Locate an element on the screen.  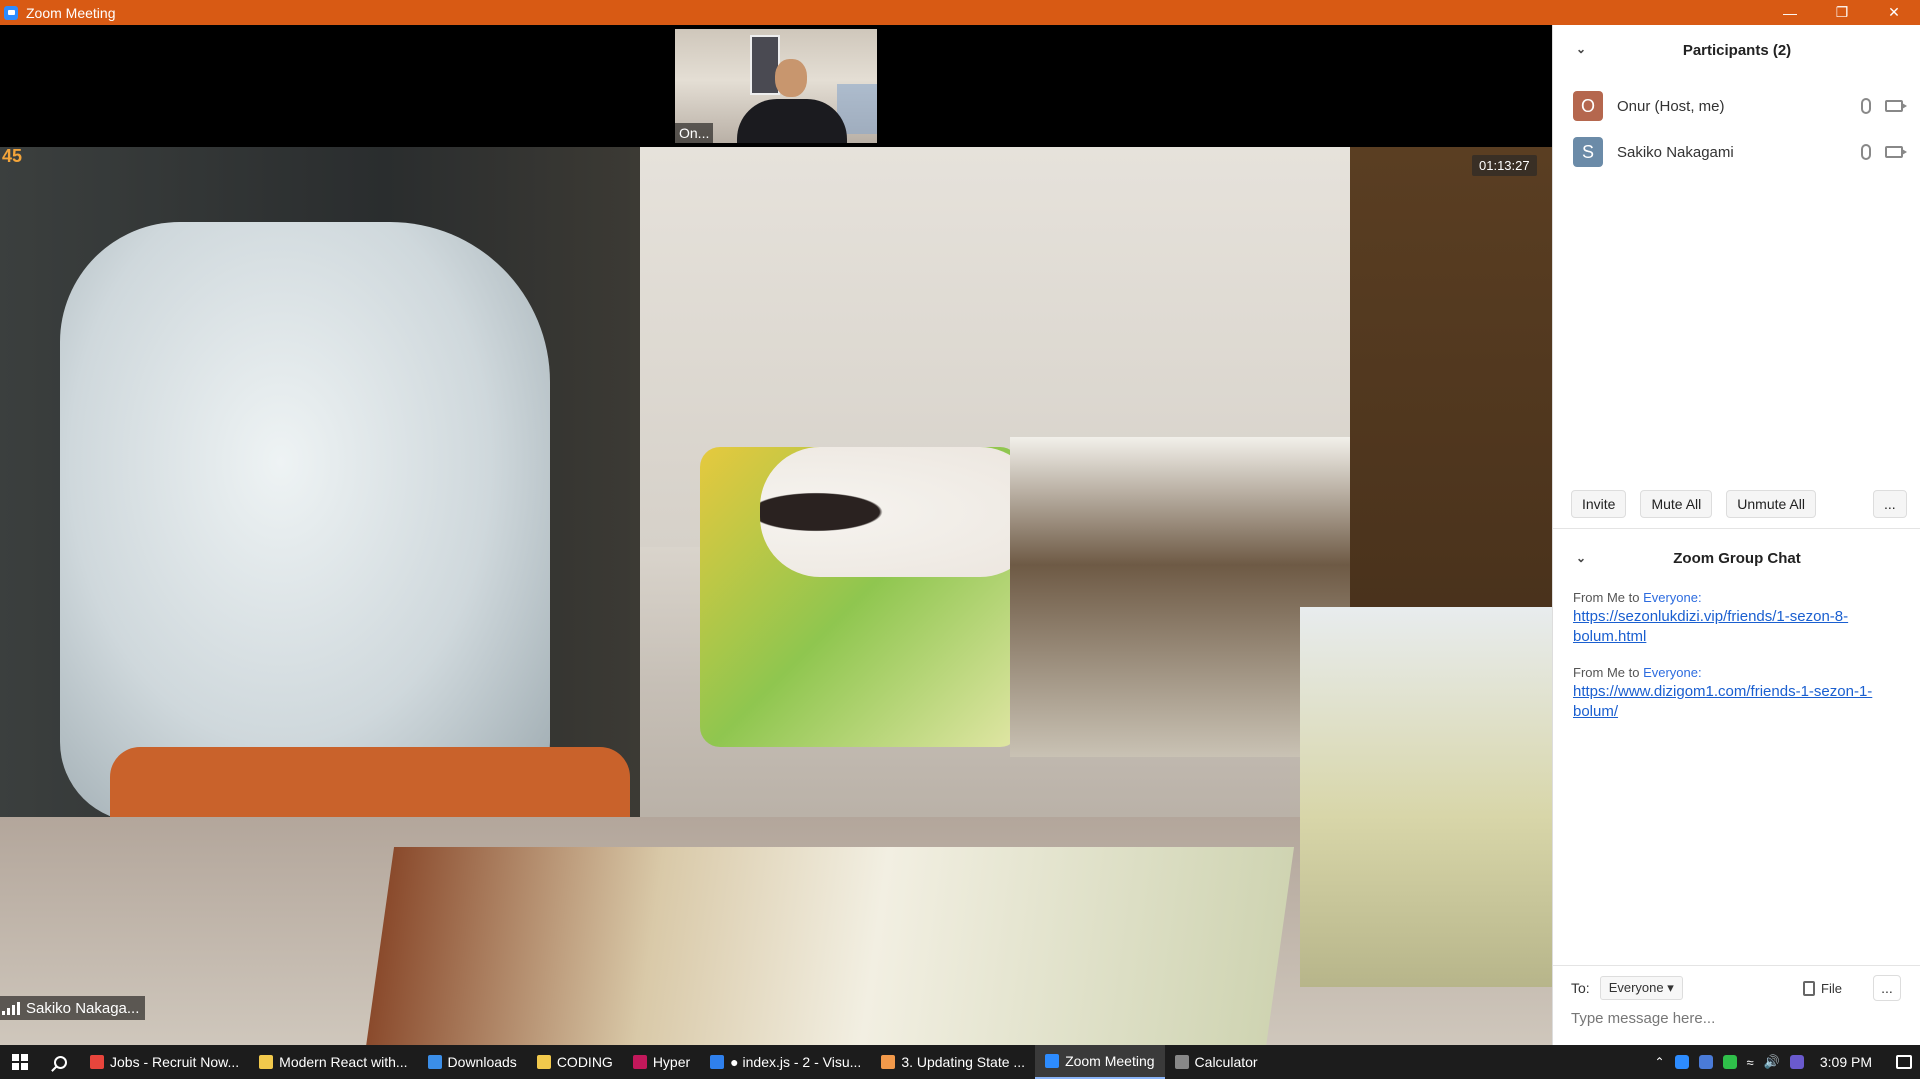
taskbar-item-label: Zoom Meeting is located at coordinates (1110, 1061).